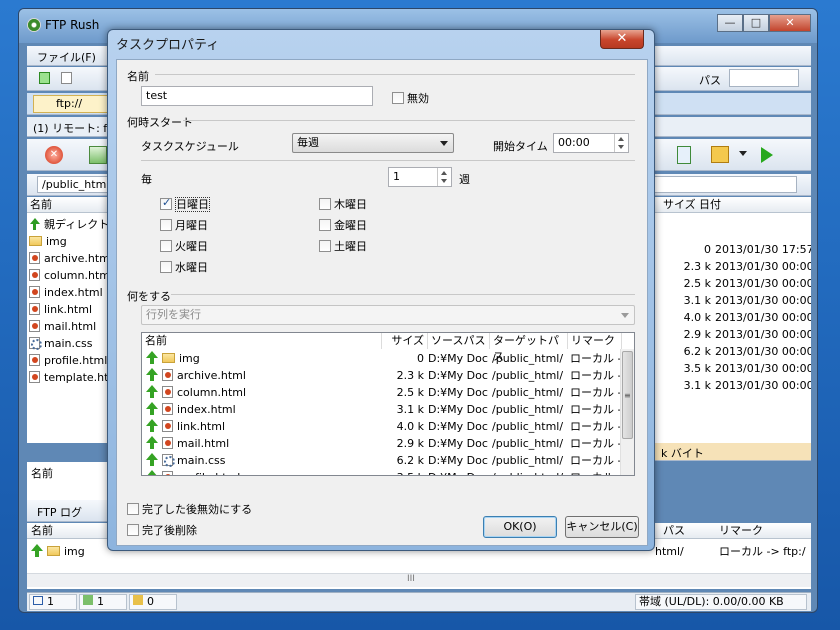  Describe the element at coordinates (721, 602) in the screenshot. I see `status-bandwidth: 帯域 (UL/DL): 0.00/0.00 KB` at that location.